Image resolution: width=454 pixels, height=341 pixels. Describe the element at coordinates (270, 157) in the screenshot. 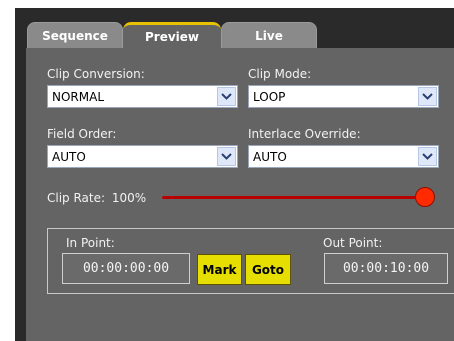

I see `interlace-override-value: AUTO` at that location.